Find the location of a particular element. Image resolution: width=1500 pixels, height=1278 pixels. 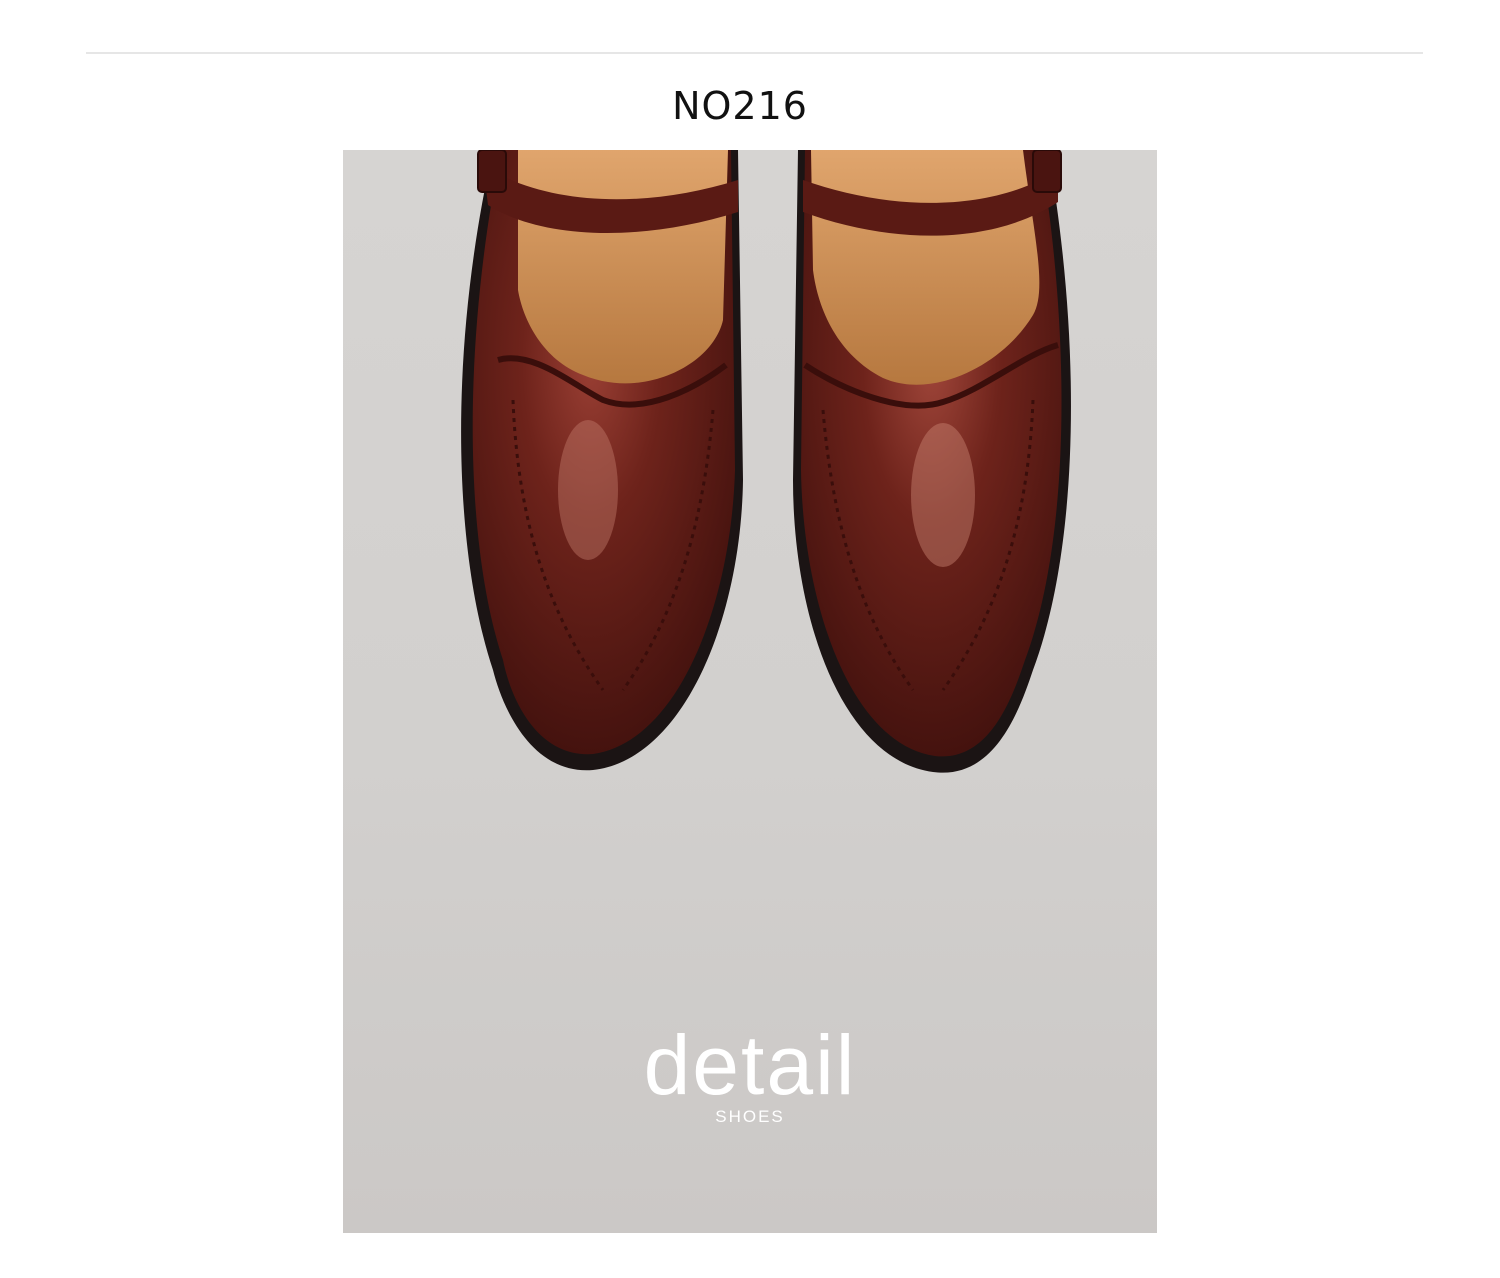

caption-title: detail is located at coordinates (750, 1065).